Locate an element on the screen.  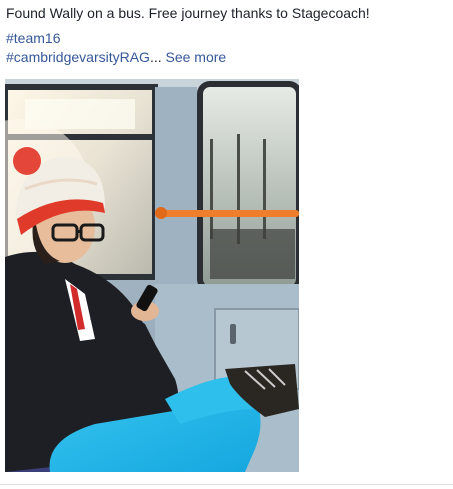
hashtag-team16-link: #team16 is located at coordinates (33, 38).